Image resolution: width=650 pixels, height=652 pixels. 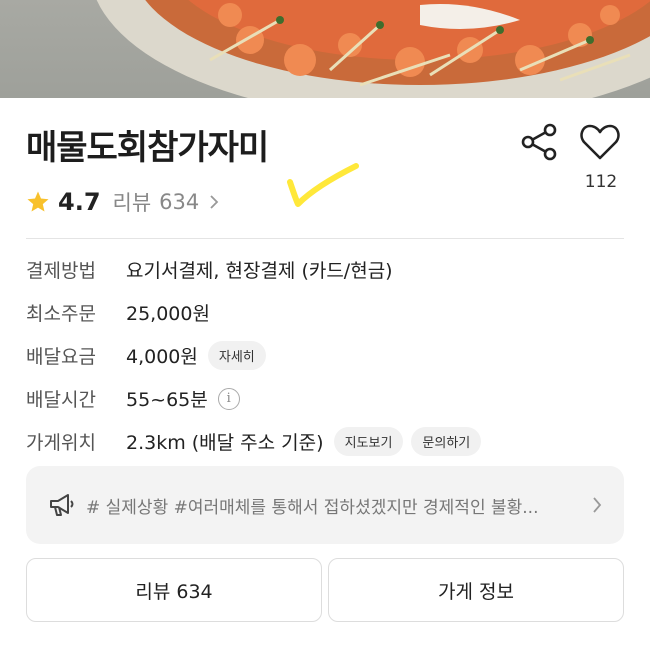 What do you see at coordinates (62, 505) in the screenshot?
I see `megaphone-icon` at bounding box center [62, 505].